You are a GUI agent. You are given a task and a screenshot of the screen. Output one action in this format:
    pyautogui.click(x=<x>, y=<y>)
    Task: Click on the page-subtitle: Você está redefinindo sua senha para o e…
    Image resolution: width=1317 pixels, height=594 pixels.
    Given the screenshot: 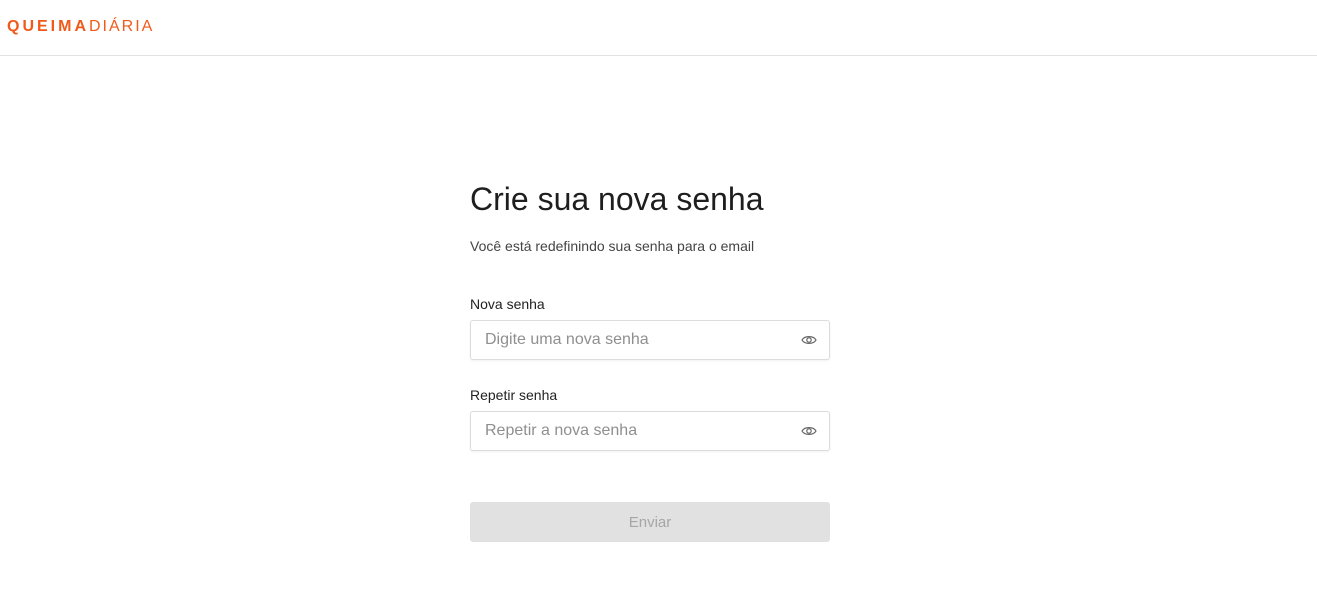 What is the action you would take?
    pyautogui.click(x=612, y=246)
    